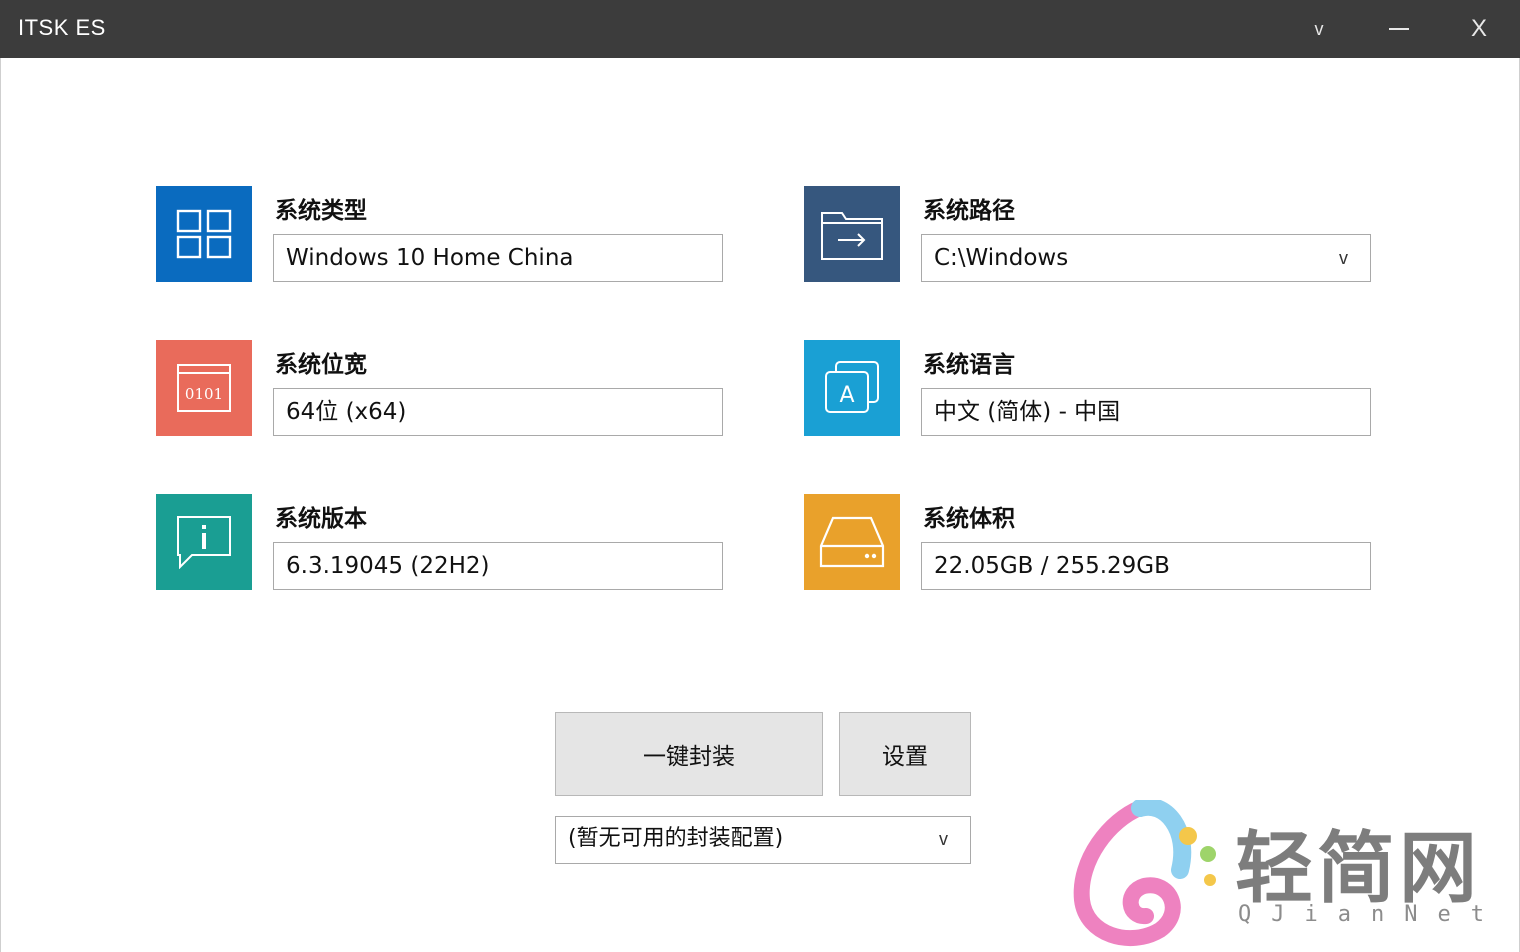  Describe the element at coordinates (905, 754) in the screenshot. I see `settings-button: 设置` at that location.